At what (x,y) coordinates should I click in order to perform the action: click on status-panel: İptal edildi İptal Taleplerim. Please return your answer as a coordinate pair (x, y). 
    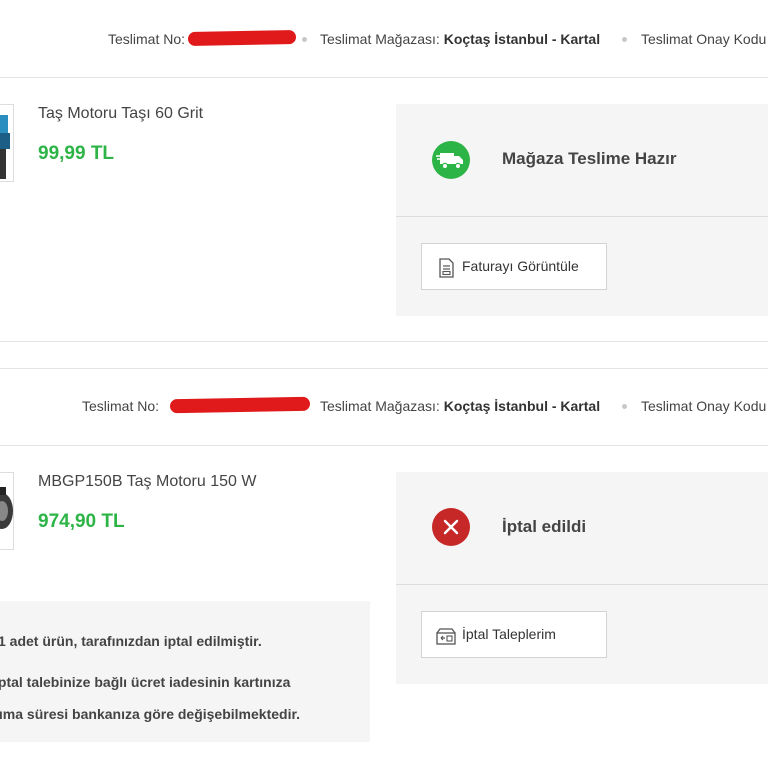
    Looking at the image, I should click on (582, 578).